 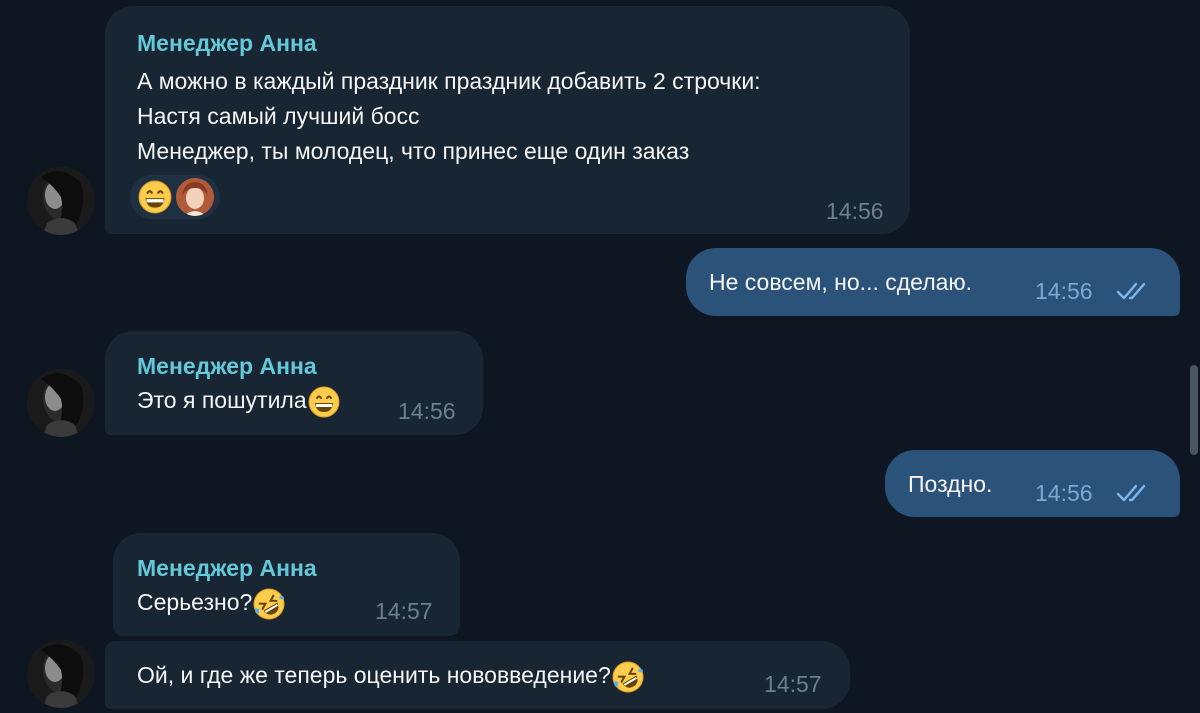 I want to click on outgoing-message: Поздно. 14:56, so click(x=1032, y=483).